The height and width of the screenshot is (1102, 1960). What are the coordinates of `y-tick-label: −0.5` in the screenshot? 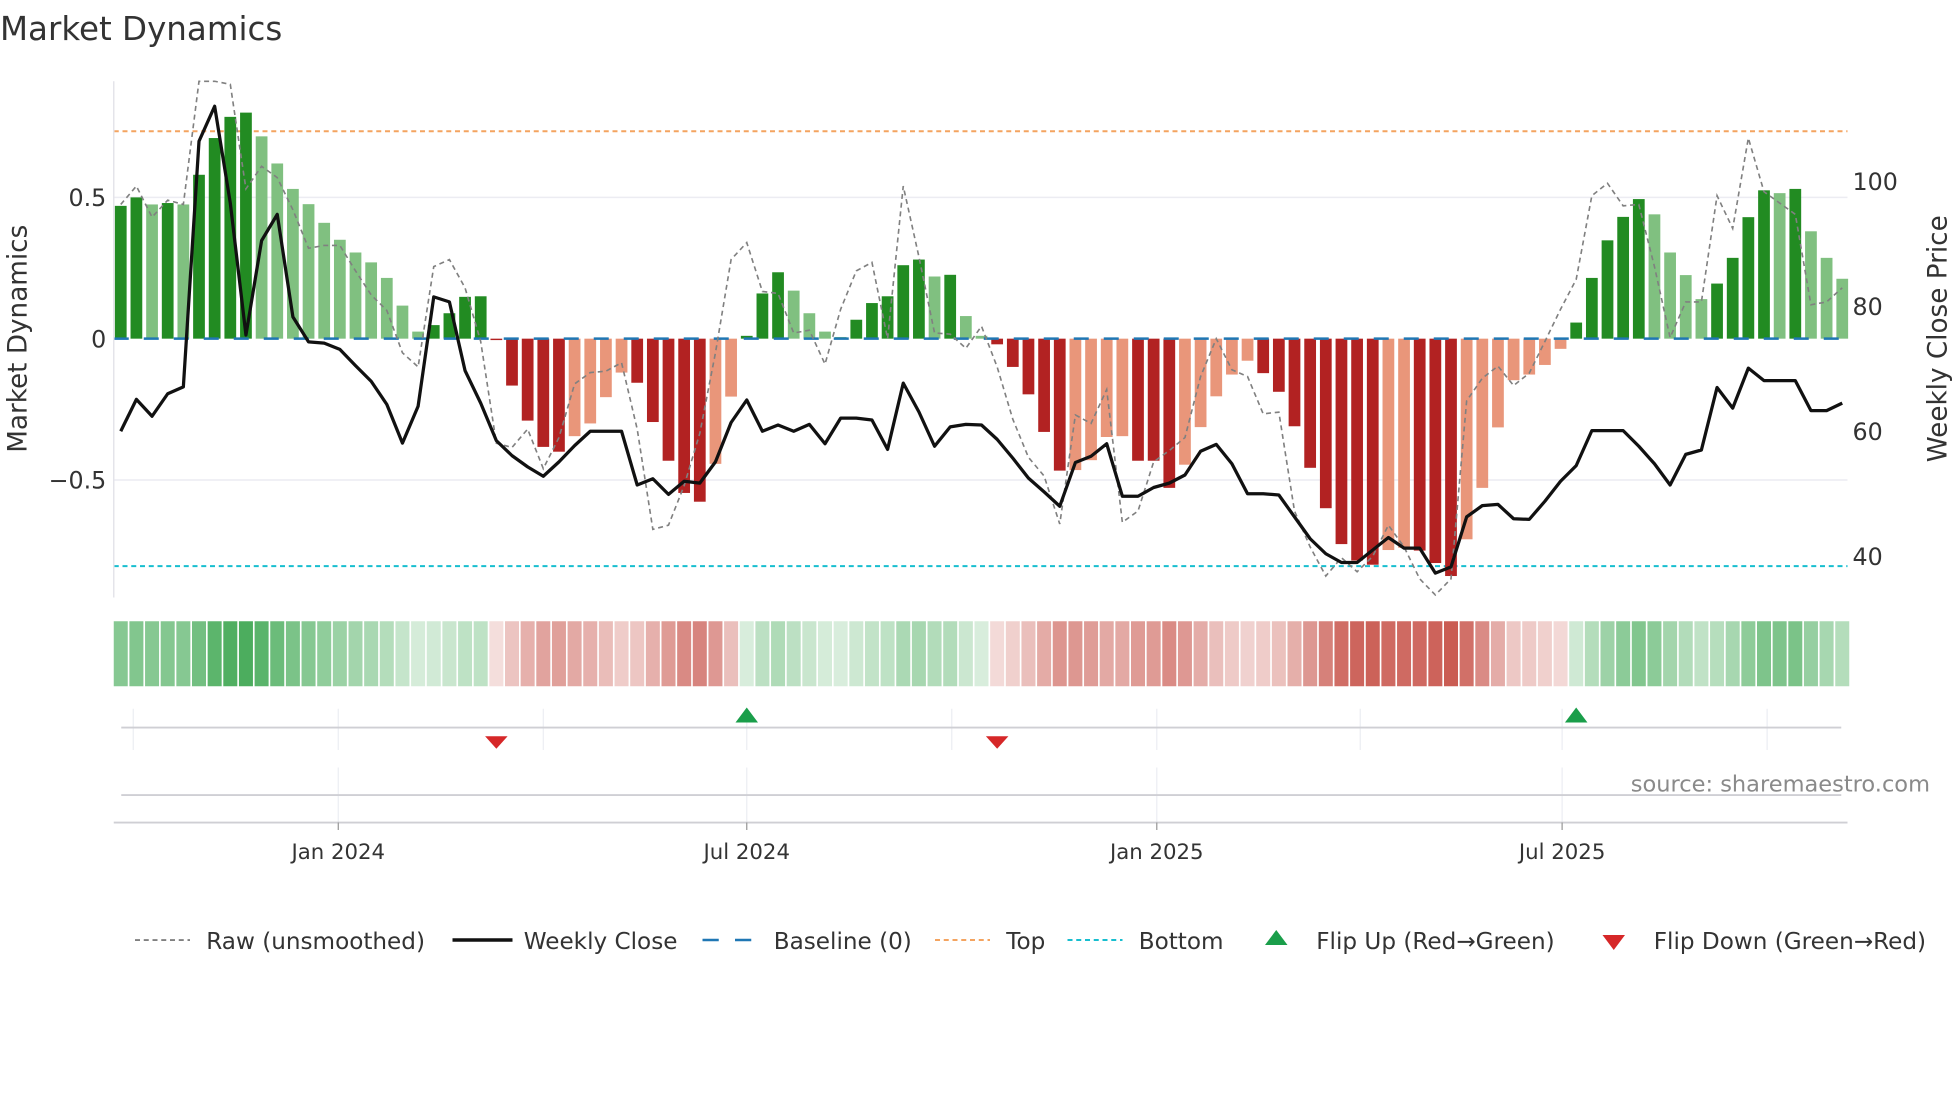 It's located at (78, 481).